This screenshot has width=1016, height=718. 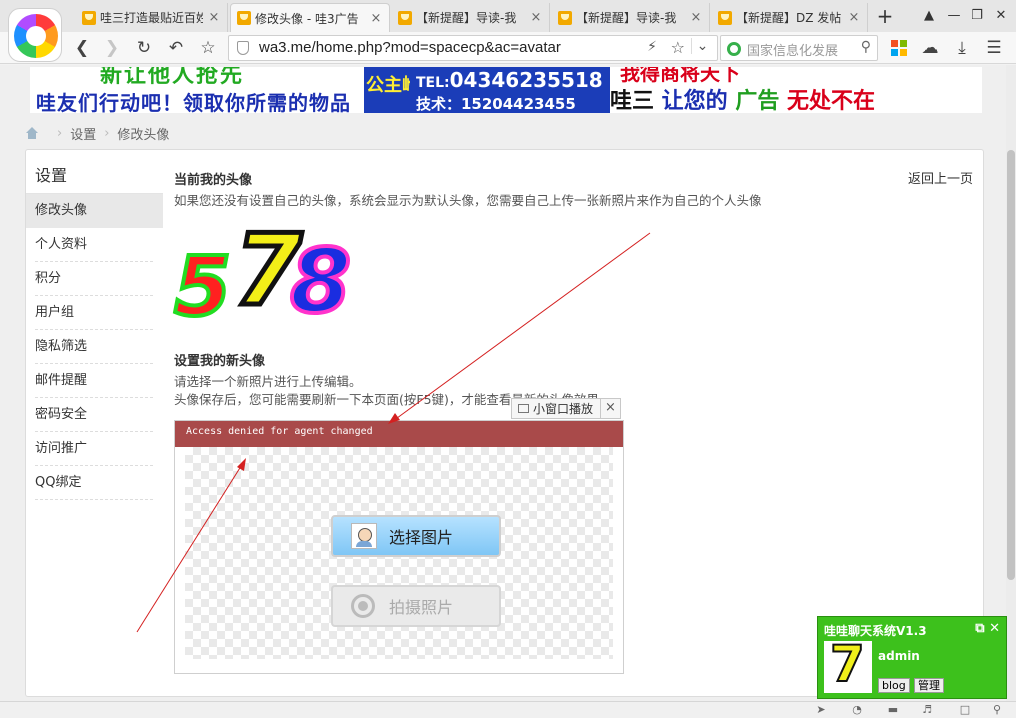 What do you see at coordinates (83, 133) in the screenshot?
I see `breadcrumb-settings: 设置` at bounding box center [83, 133].